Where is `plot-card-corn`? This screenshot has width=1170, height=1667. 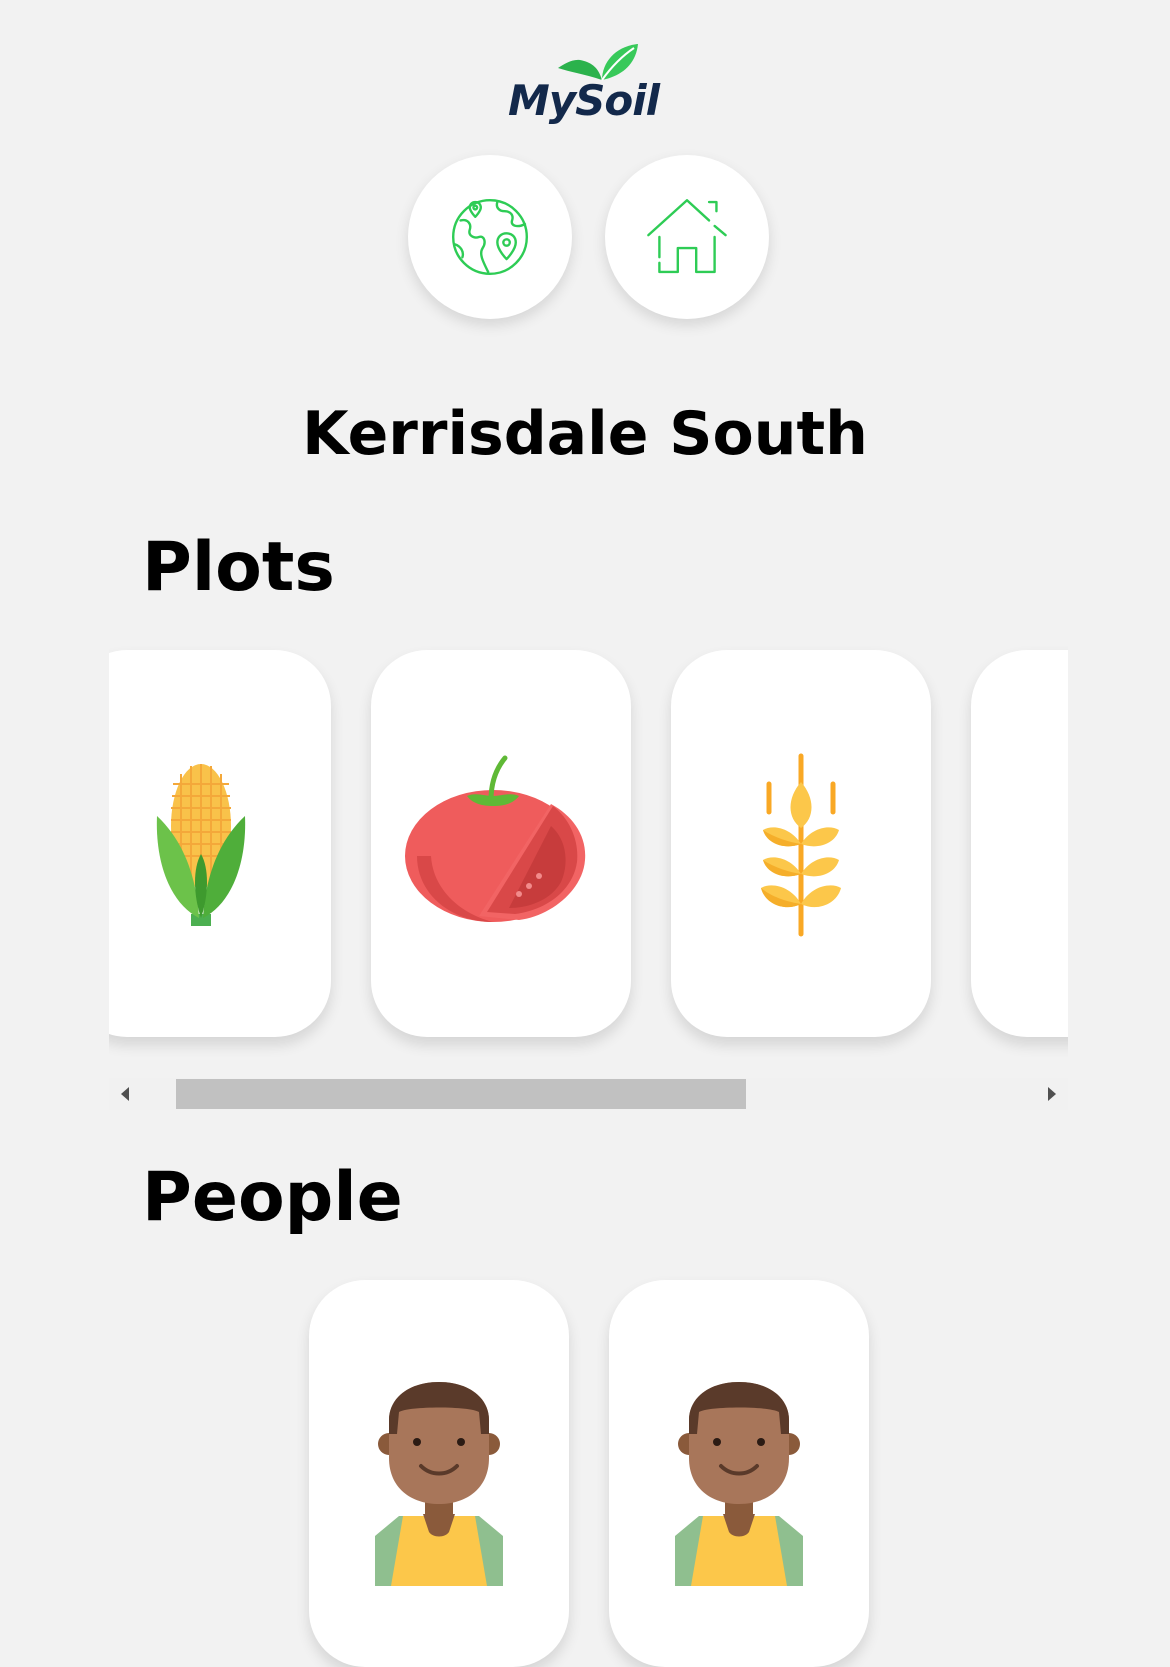 plot-card-corn is located at coordinates (220, 843).